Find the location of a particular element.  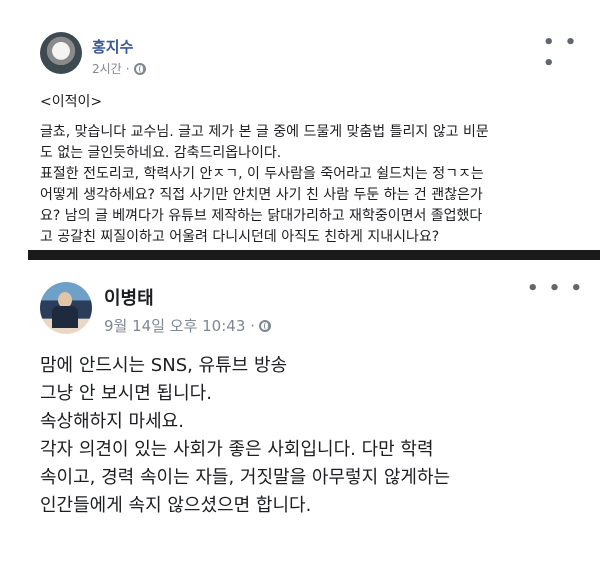

divider is located at coordinates (314, 255).